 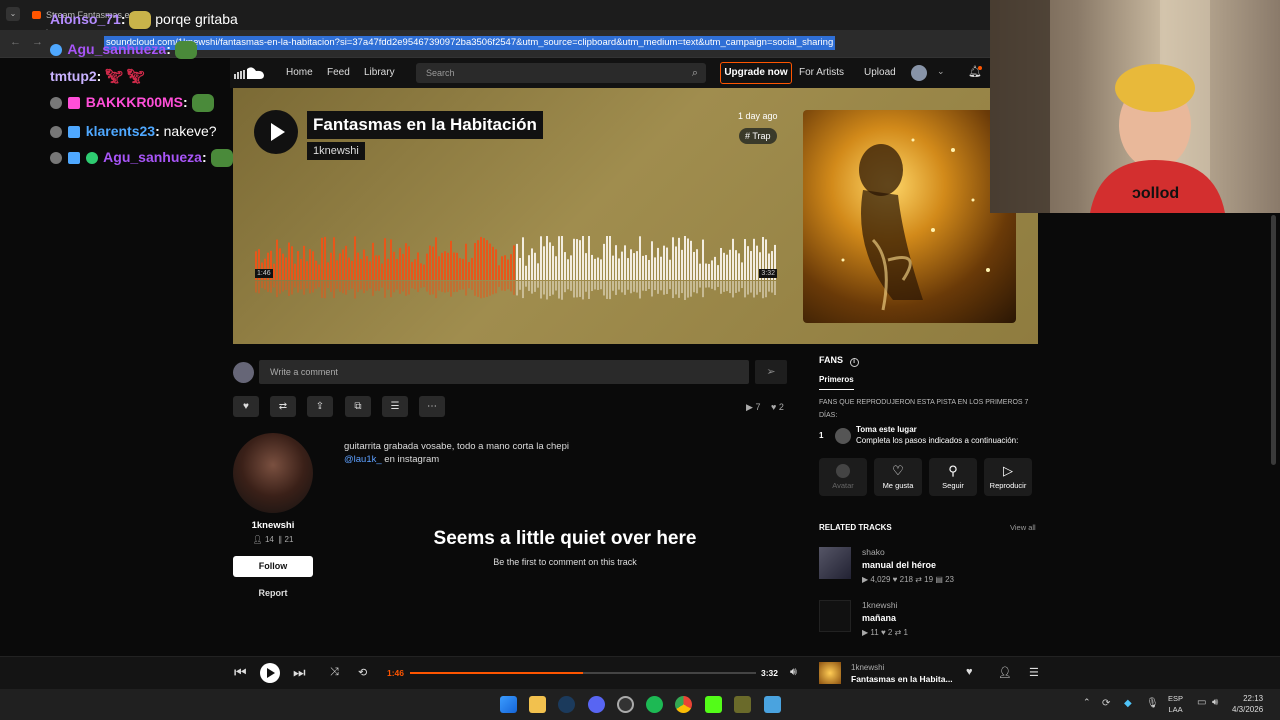 What do you see at coordinates (537, 704) in the screenshot?
I see `file-explorer-icon` at bounding box center [537, 704].